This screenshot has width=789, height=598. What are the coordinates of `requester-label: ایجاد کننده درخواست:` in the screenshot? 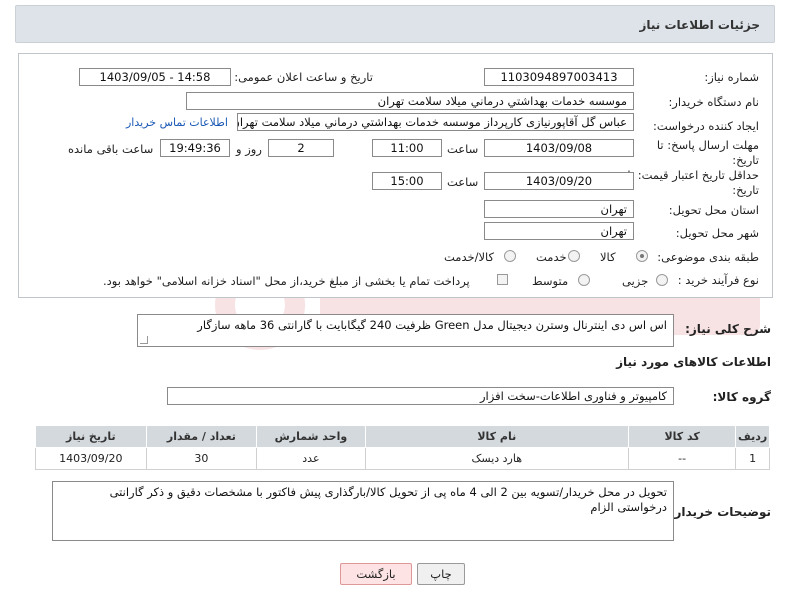 It's located at (706, 126).